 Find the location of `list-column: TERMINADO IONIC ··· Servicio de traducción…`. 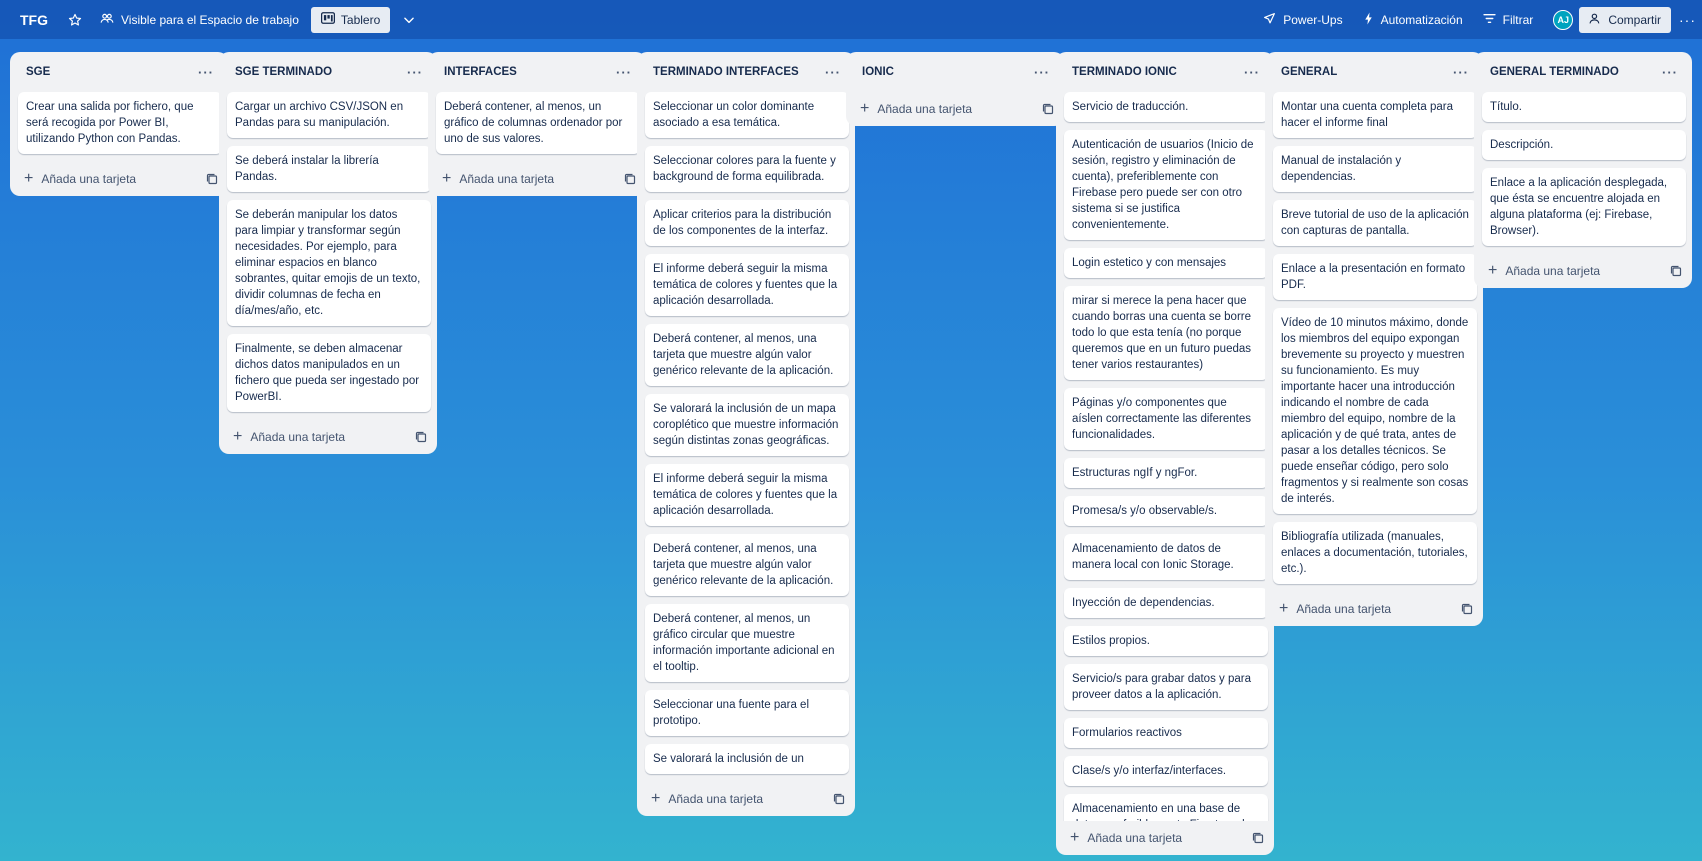

list-column: TERMINADO IONIC ··· Servicio de traducción… is located at coordinates (1165, 453).